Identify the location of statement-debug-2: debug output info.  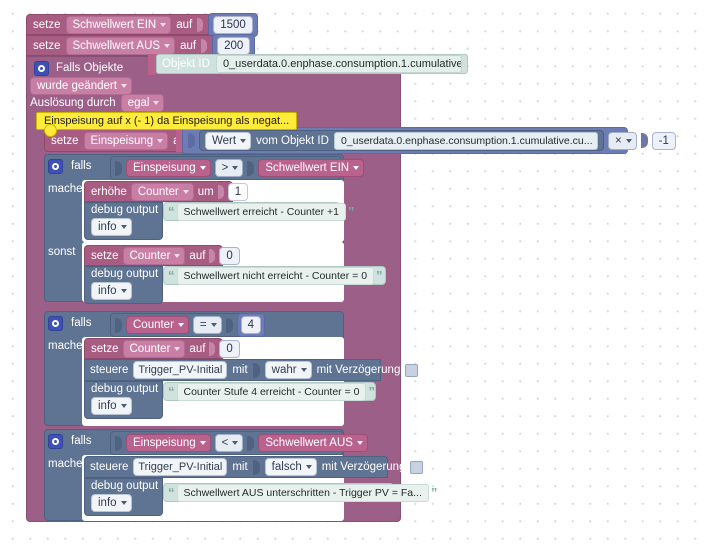
(123, 285).